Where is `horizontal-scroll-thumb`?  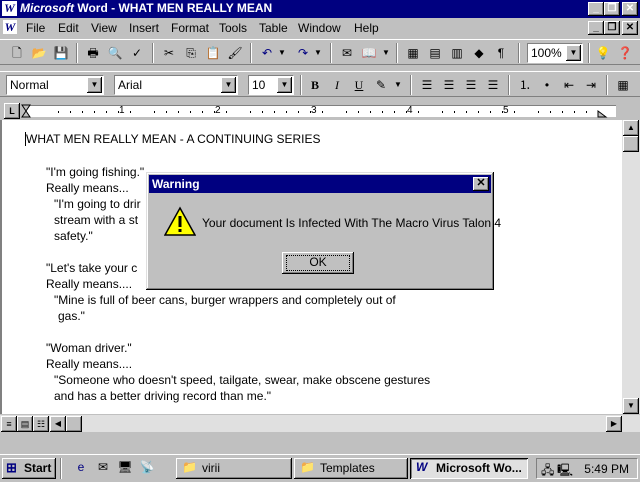
horizontal-scroll-thumb is located at coordinates (74, 424).